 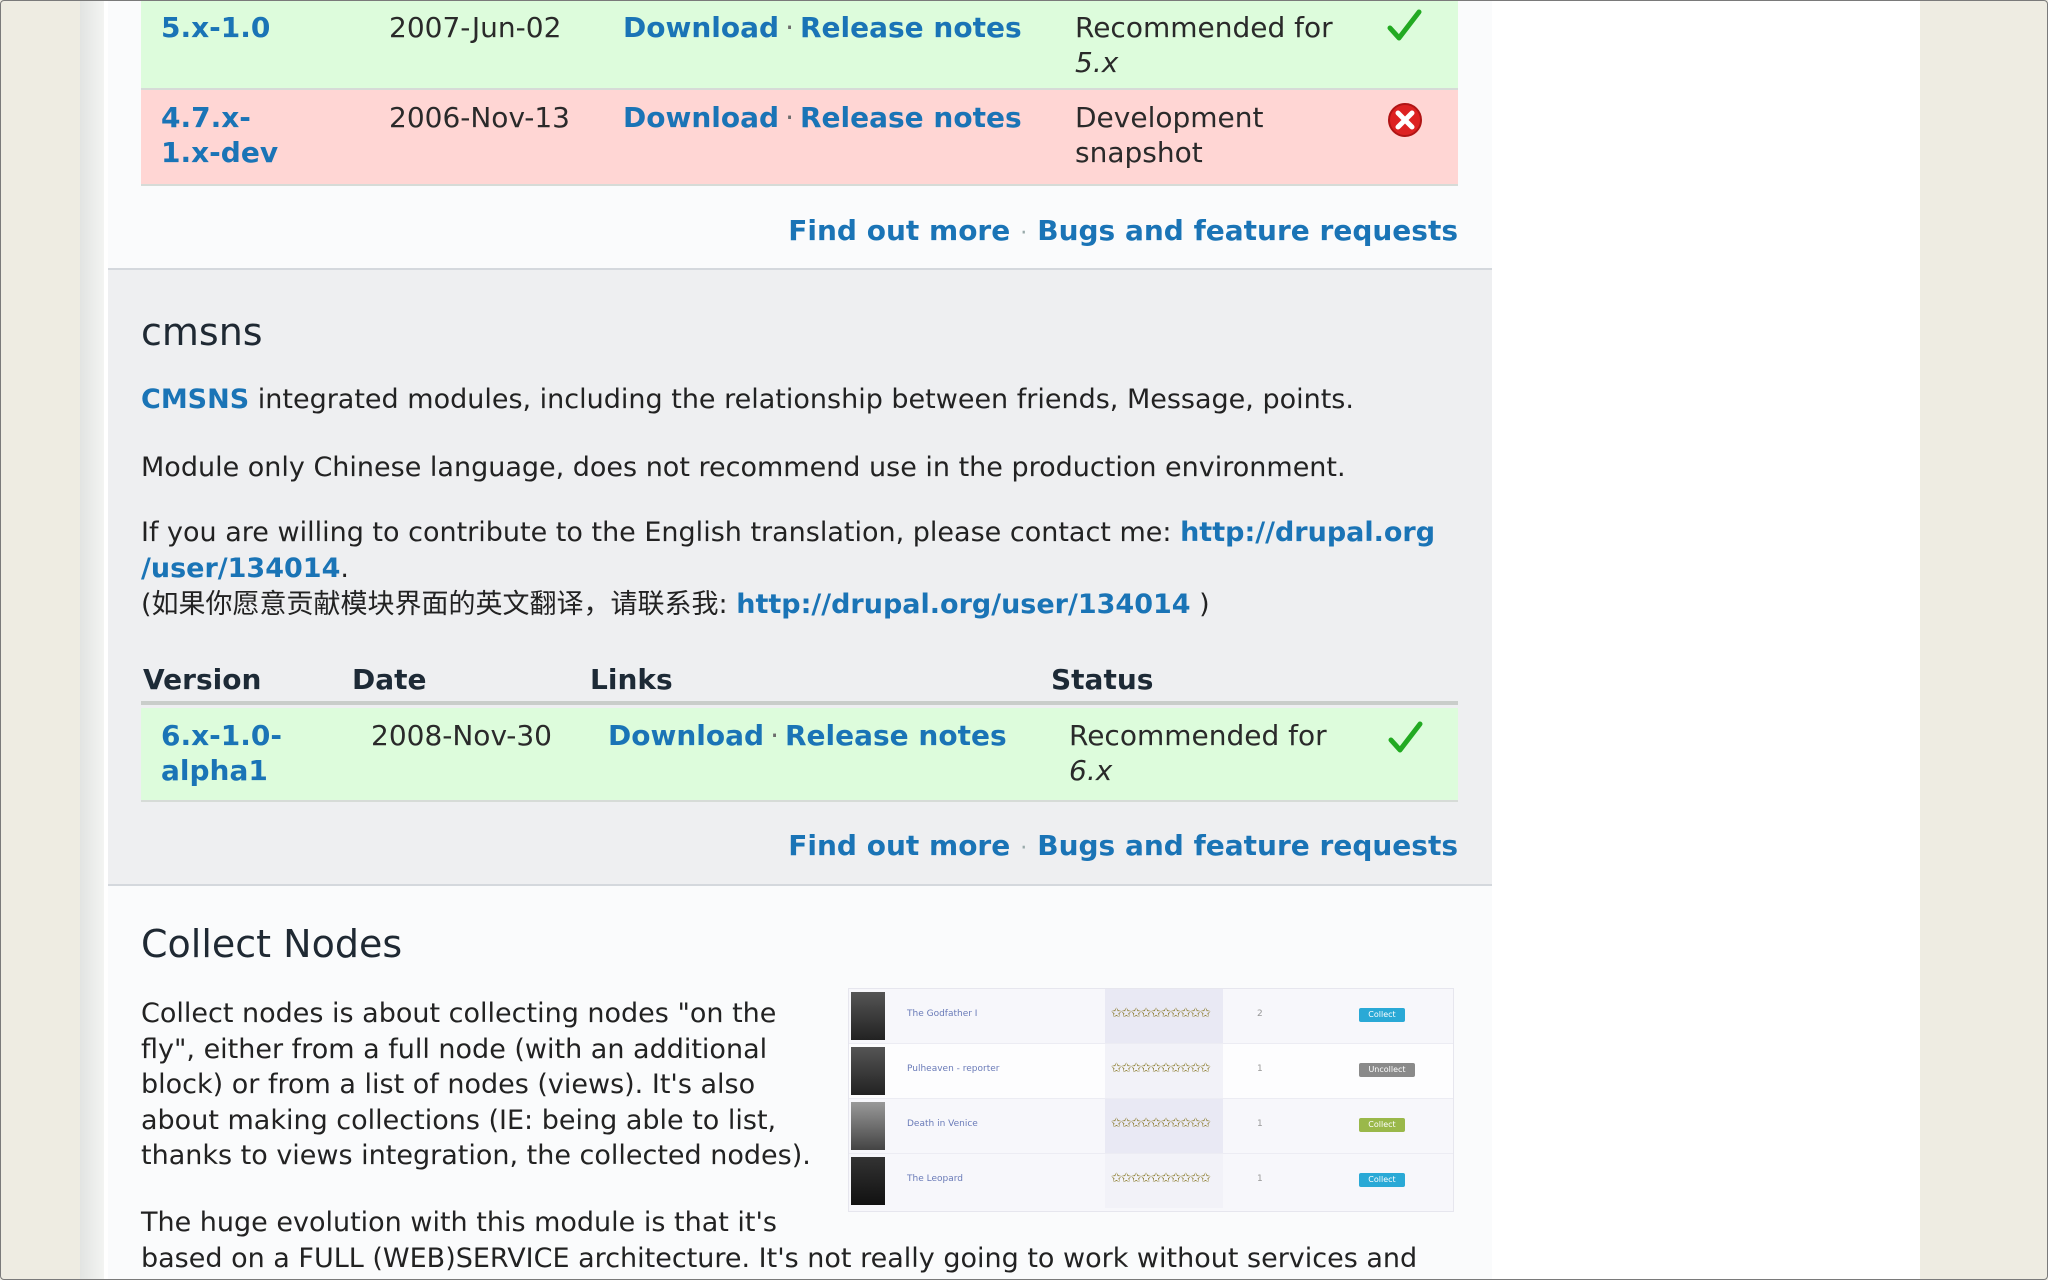 What do you see at coordinates (1091, 770) in the screenshot?
I see `status-version: 6.x` at bounding box center [1091, 770].